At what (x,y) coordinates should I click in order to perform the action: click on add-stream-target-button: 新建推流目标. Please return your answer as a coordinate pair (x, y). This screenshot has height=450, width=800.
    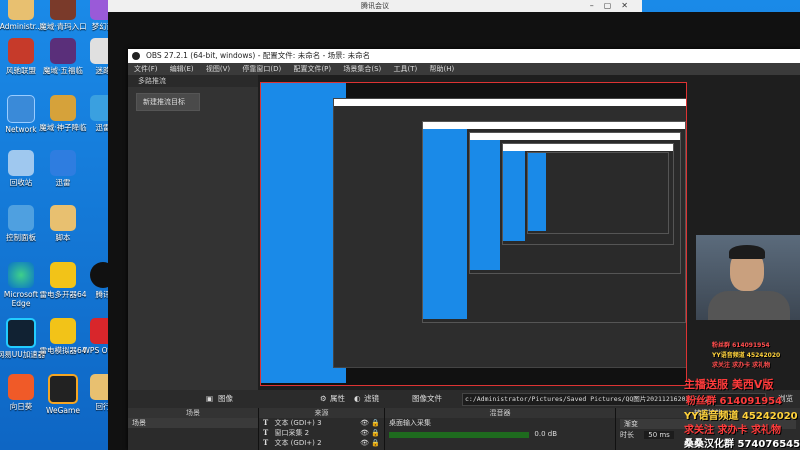
    Looking at the image, I should click on (168, 102).